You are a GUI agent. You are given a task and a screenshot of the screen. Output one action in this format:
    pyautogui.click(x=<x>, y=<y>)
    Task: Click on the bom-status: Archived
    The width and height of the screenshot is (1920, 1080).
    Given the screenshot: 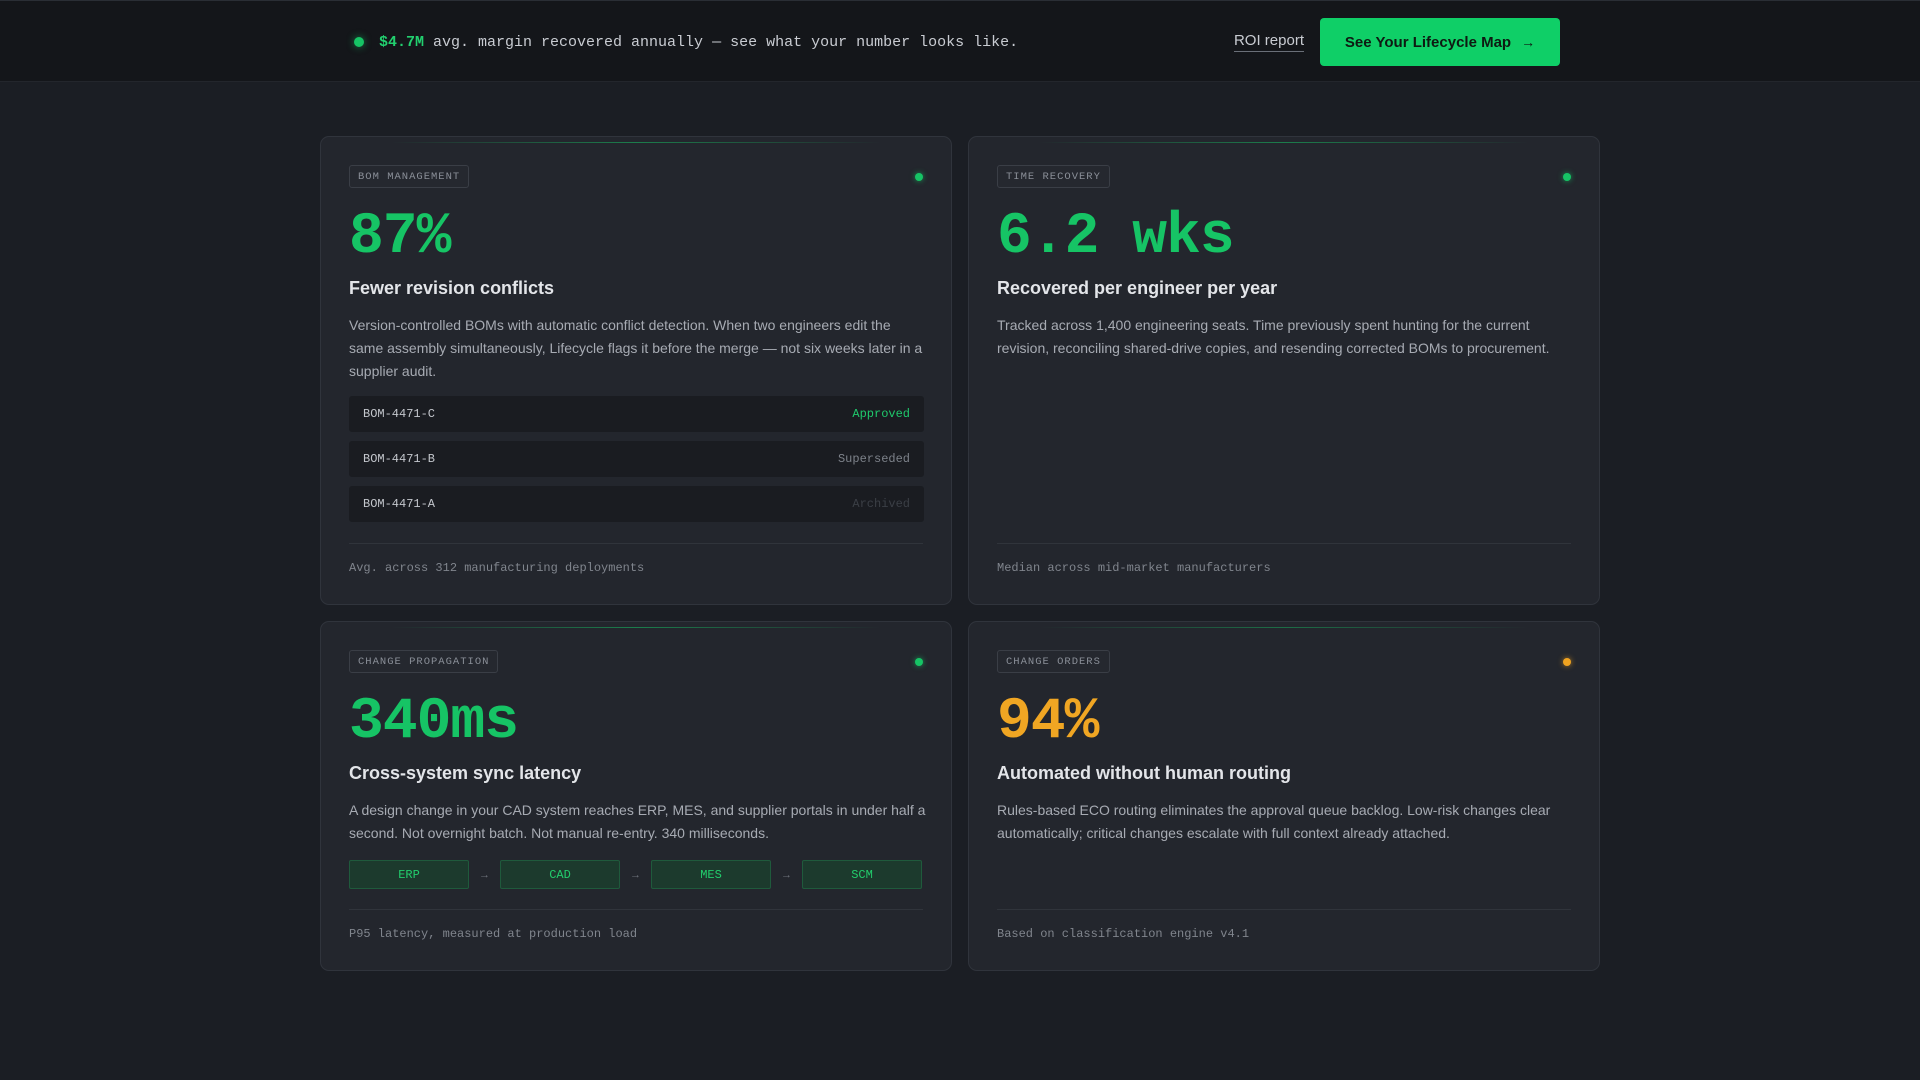 What is the action you would take?
    pyautogui.click(x=881, y=504)
    